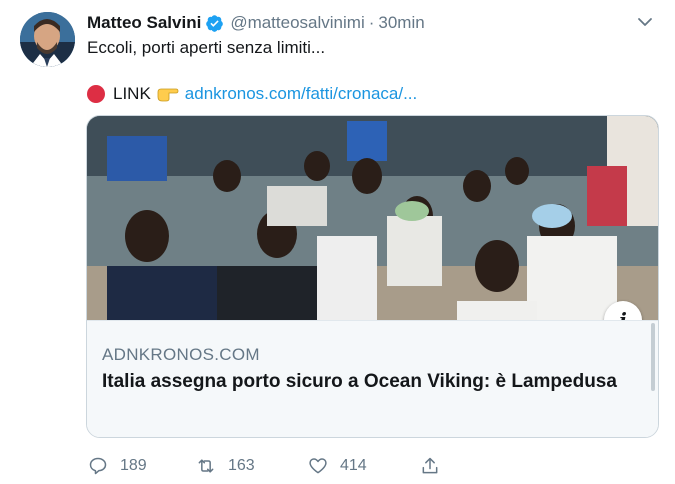 This screenshot has height=484, width=675. I want to click on reply-count: 189, so click(133, 465).